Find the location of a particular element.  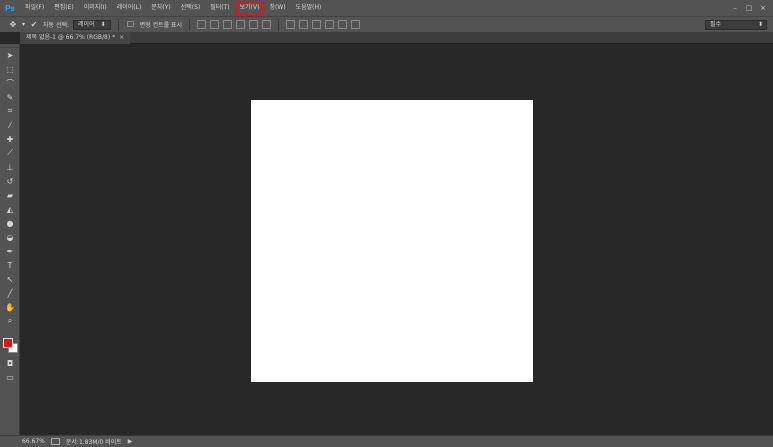

healing-brush-tool-icon: ✚ is located at coordinates (10, 139).